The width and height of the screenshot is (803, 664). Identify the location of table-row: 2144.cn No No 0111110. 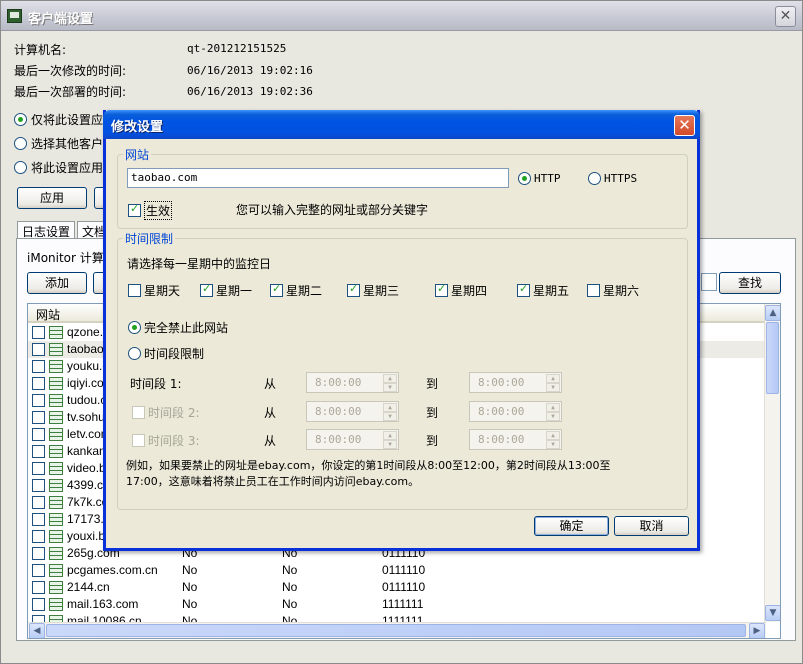
(397, 587).